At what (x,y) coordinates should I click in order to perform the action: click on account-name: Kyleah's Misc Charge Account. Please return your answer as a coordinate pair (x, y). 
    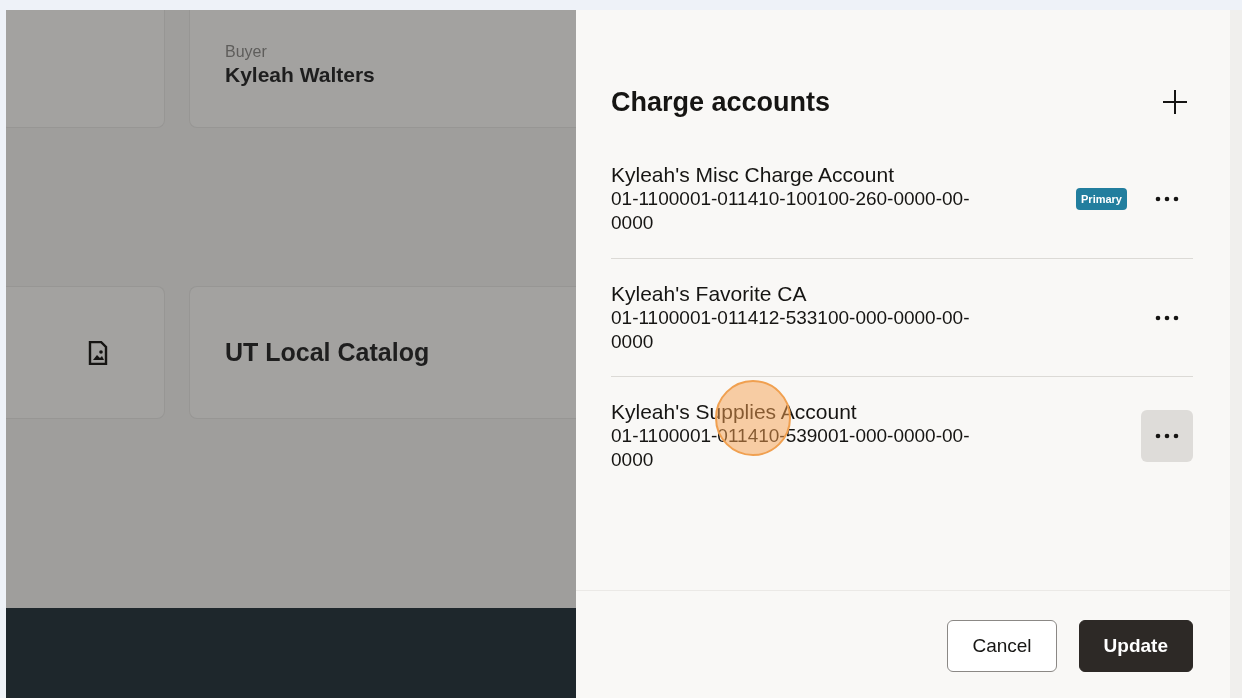
    Looking at the image, I should click on (752, 175).